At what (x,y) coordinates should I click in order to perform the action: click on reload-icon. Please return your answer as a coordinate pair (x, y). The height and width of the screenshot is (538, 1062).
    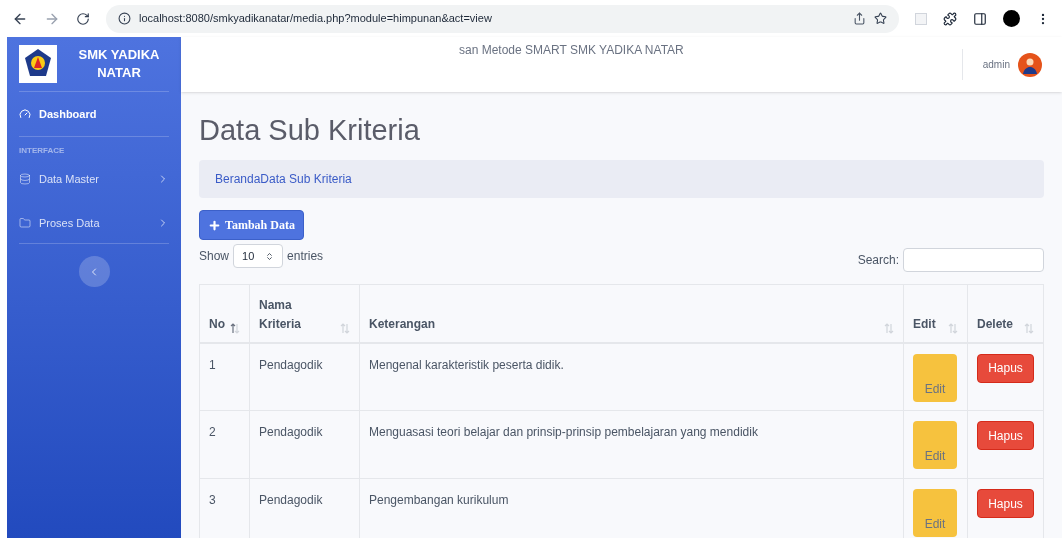
    Looking at the image, I should click on (83, 18).